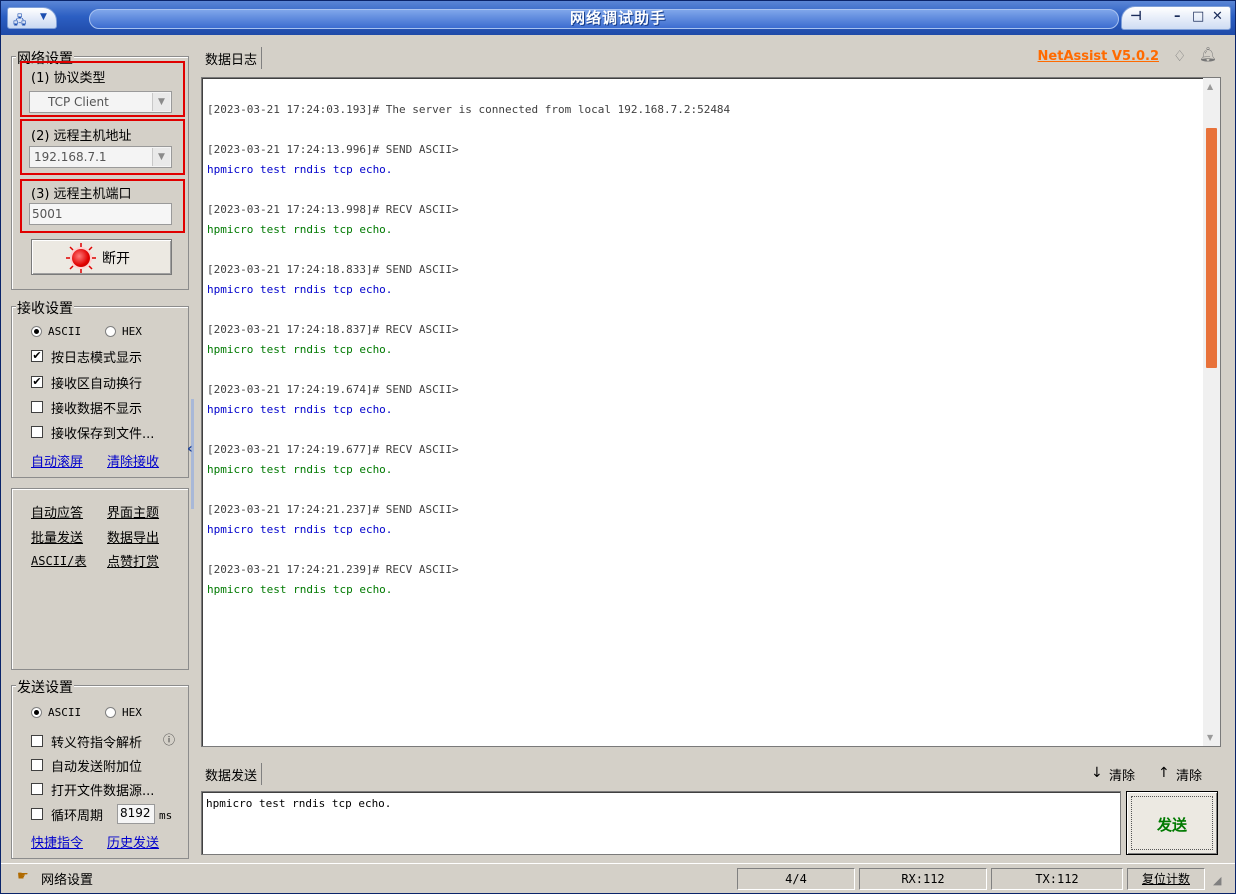  I want to click on cycle-period-input: 8192, so click(136, 814).